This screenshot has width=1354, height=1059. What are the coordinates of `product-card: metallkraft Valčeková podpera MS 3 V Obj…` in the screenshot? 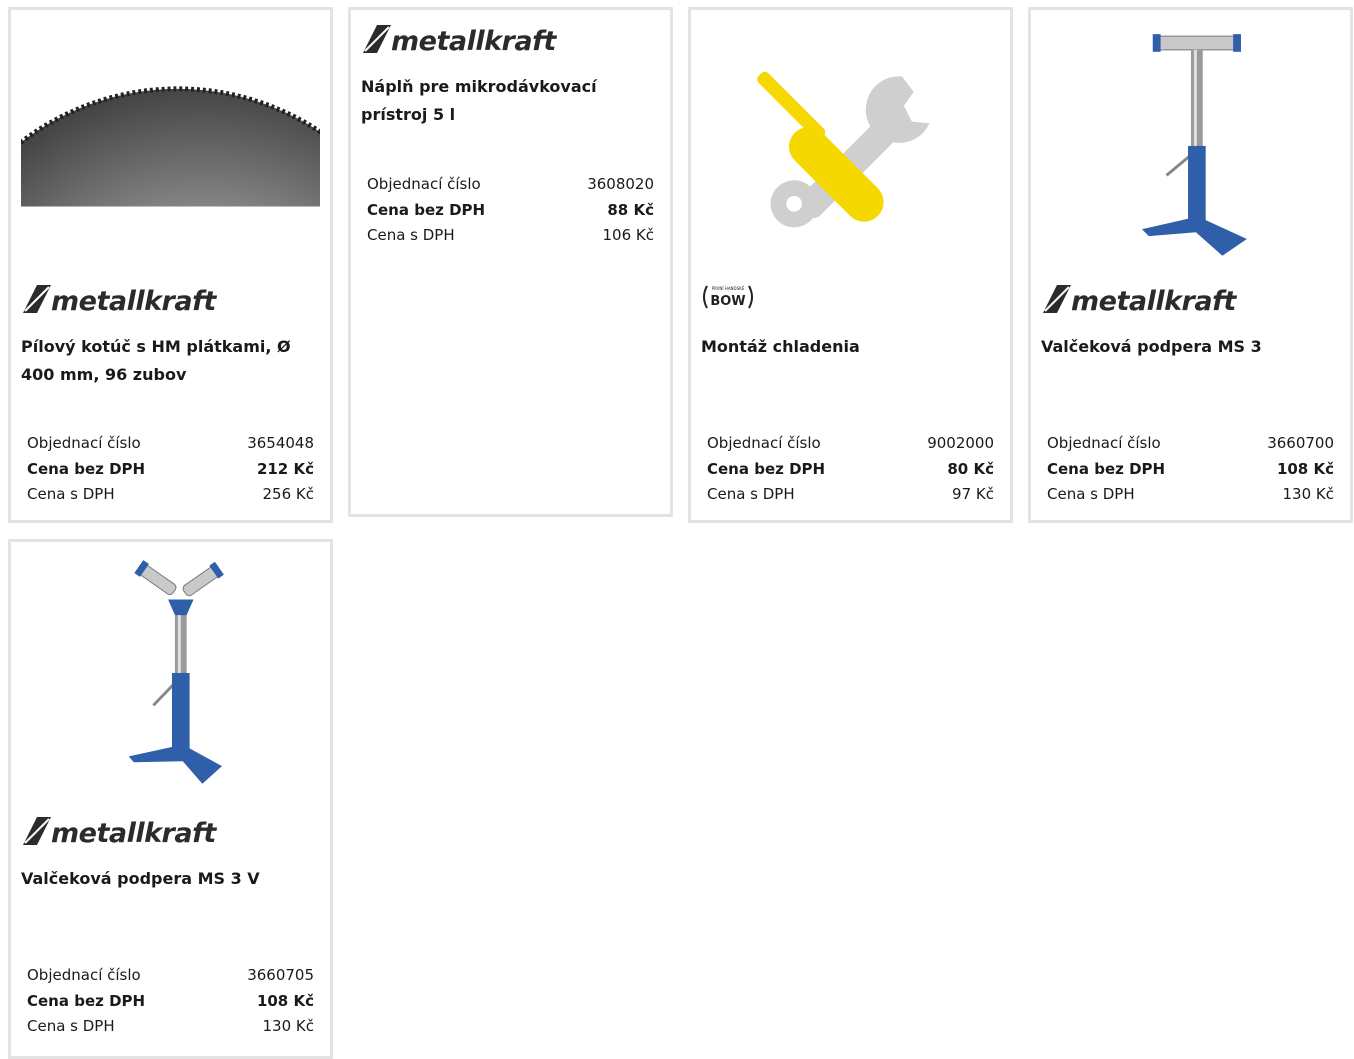 It's located at (170, 799).